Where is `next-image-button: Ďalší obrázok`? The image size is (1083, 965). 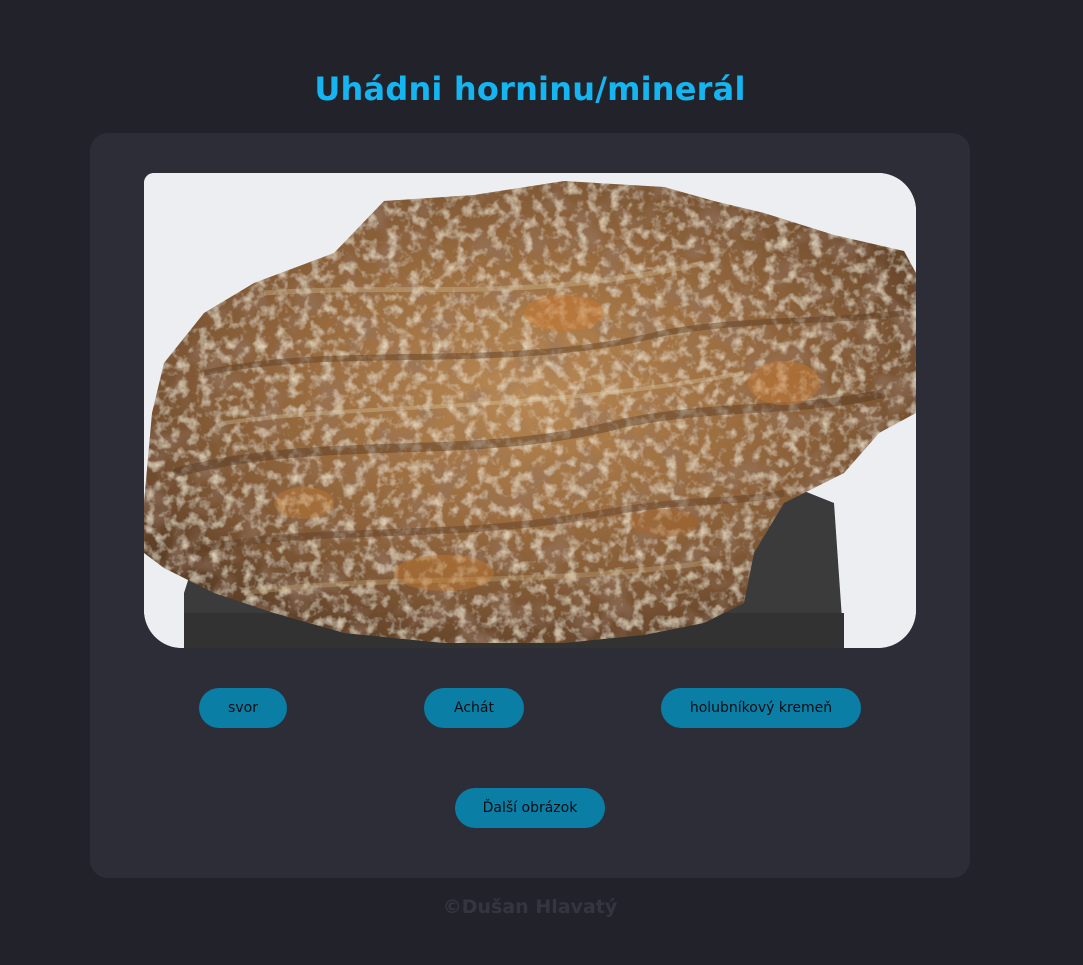
next-image-button: Ďalší obrázok is located at coordinates (530, 808).